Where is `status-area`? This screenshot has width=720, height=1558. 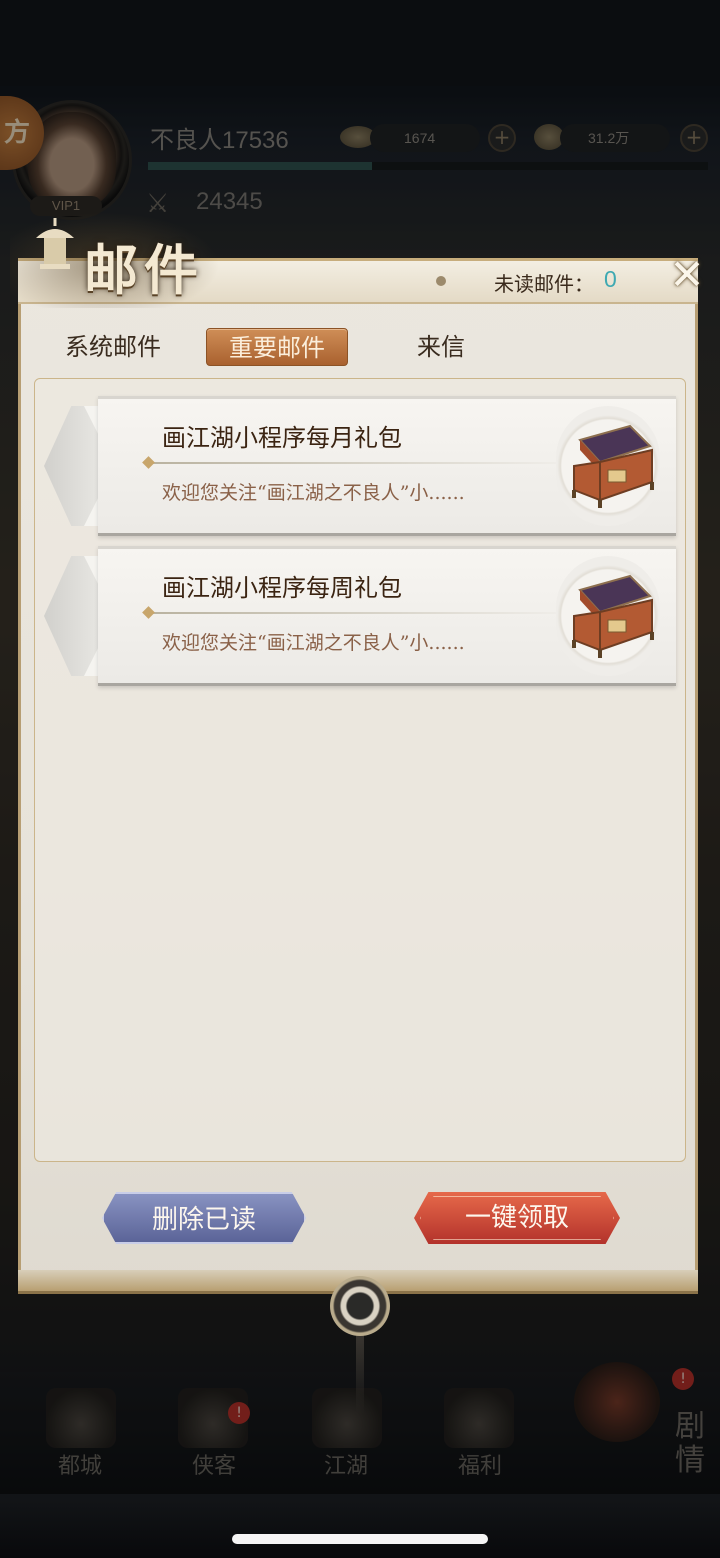 status-area is located at coordinates (360, 43).